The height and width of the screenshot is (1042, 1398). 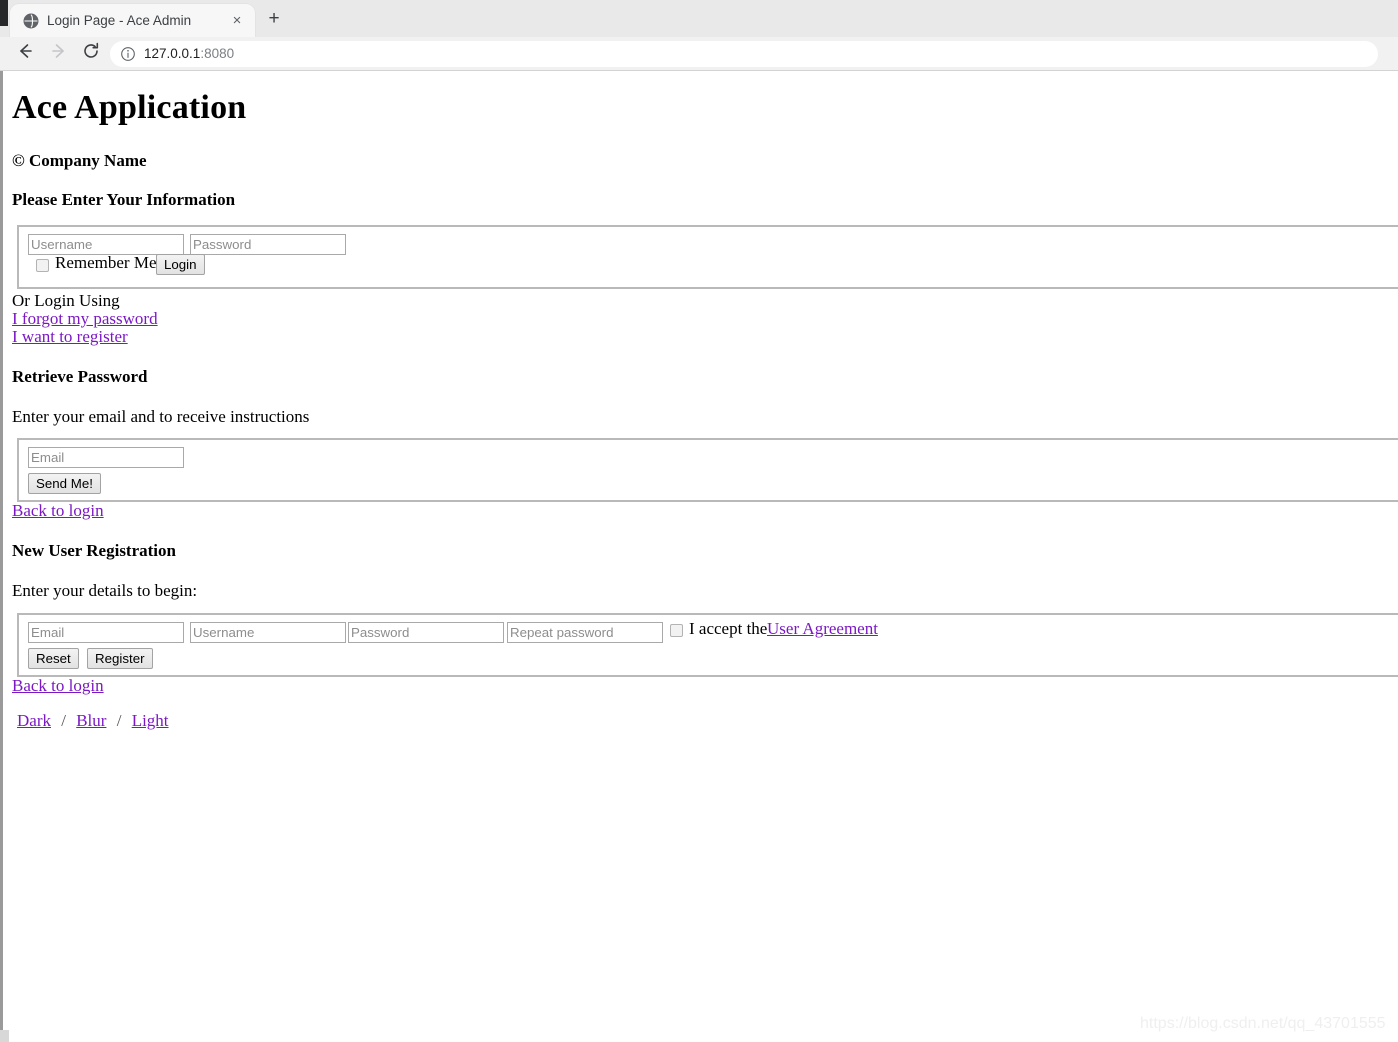 What do you see at coordinates (25, 54) in the screenshot?
I see `back-icon` at bounding box center [25, 54].